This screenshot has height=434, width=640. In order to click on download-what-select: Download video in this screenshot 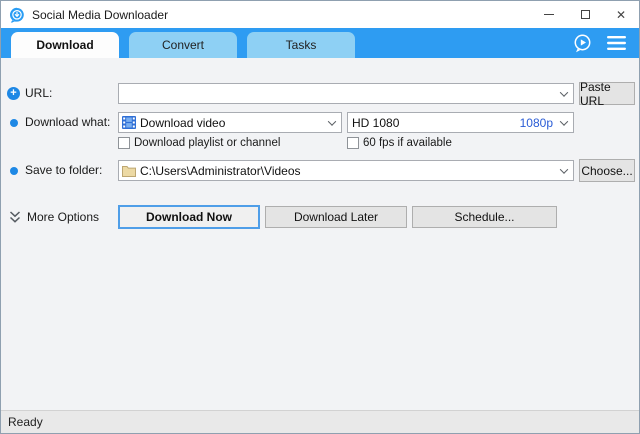, I will do `click(230, 122)`.